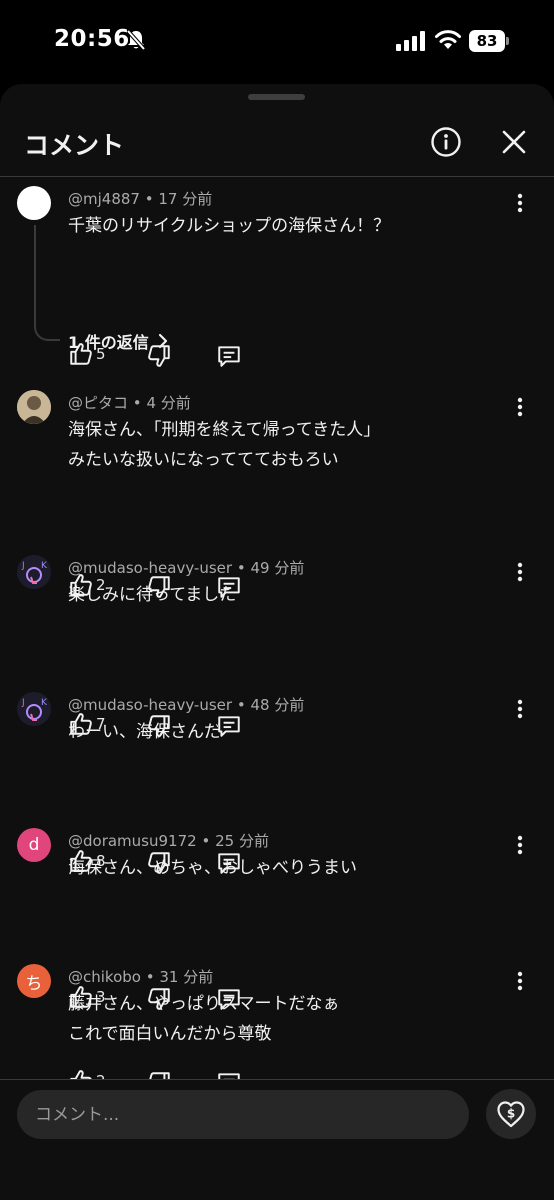  I want to click on sheet-title: コメント, so click(74, 145).